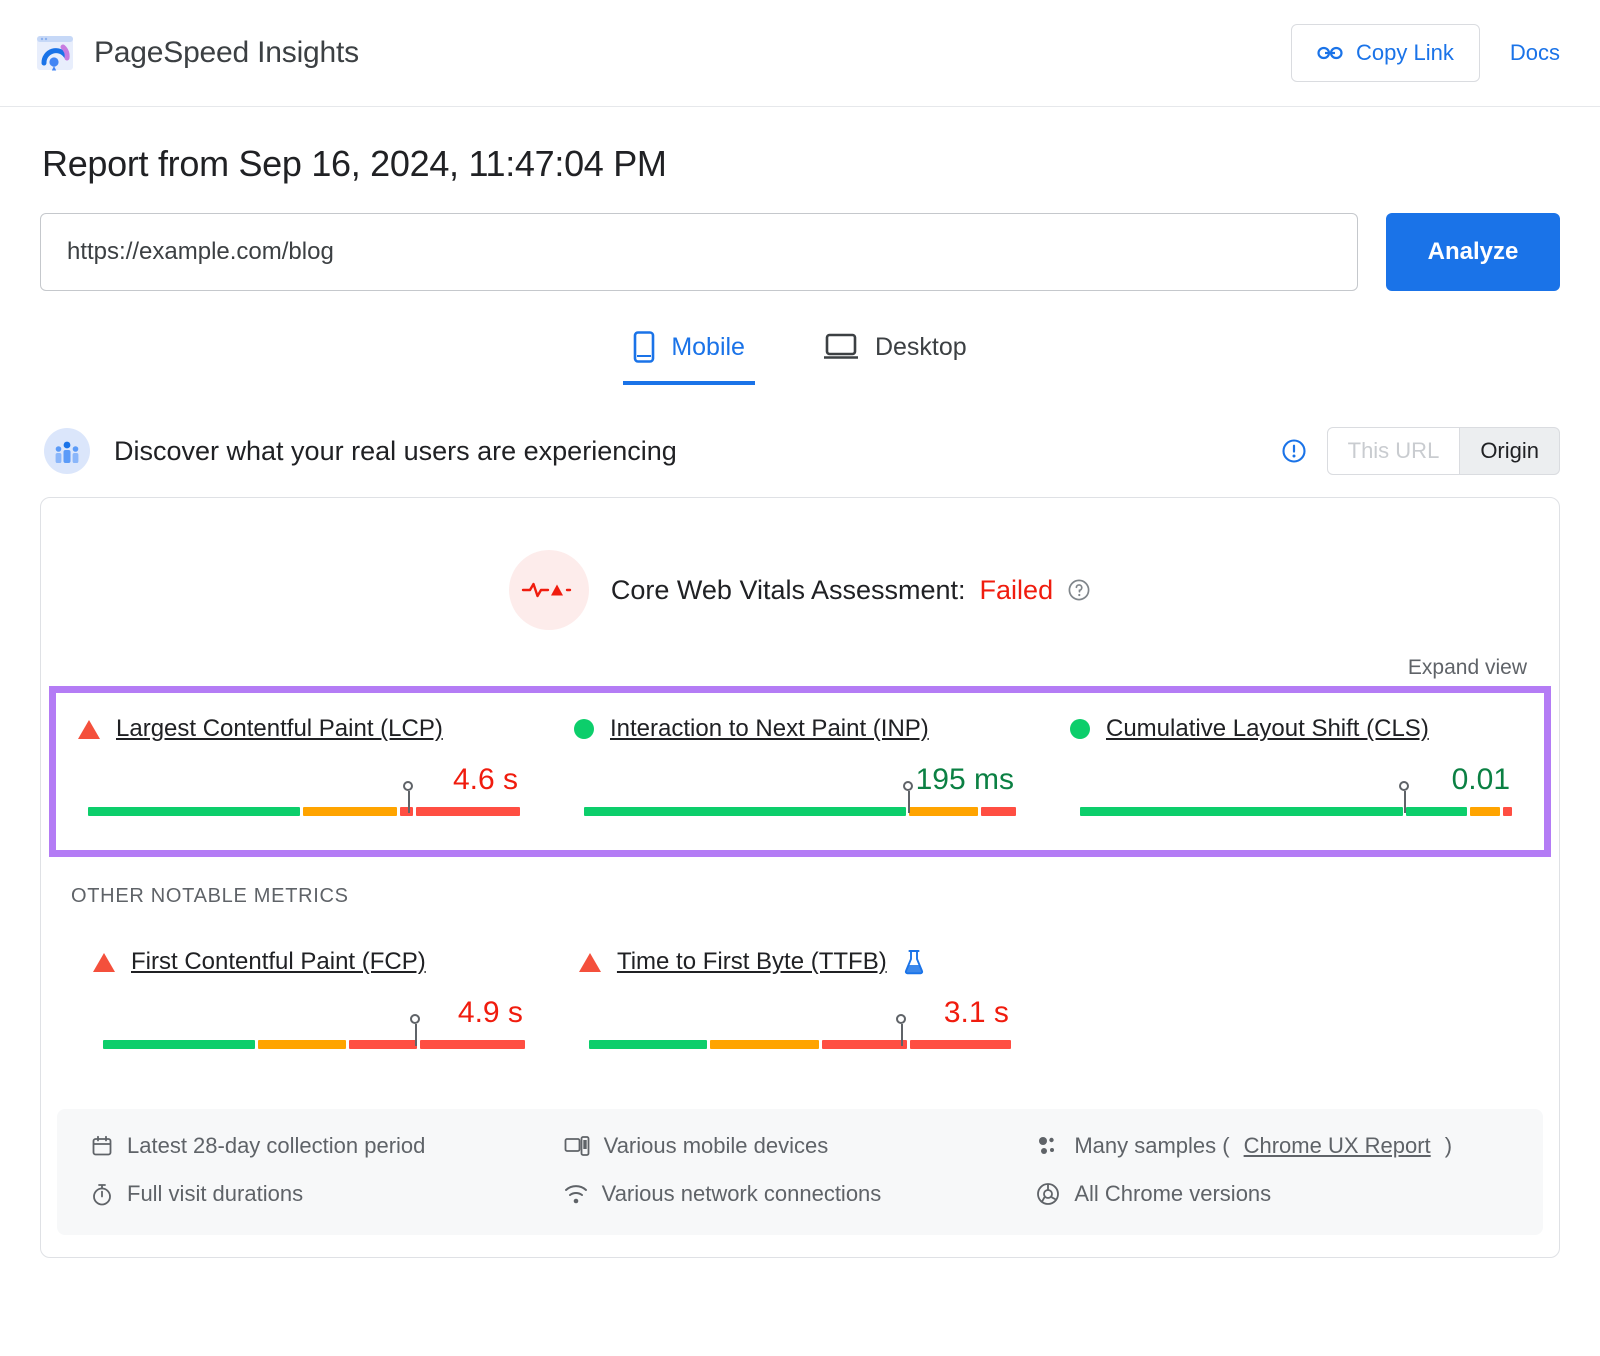 This screenshot has height=1356, width=1600. What do you see at coordinates (67, 451) in the screenshot?
I see `real-users-avatar-icon` at bounding box center [67, 451].